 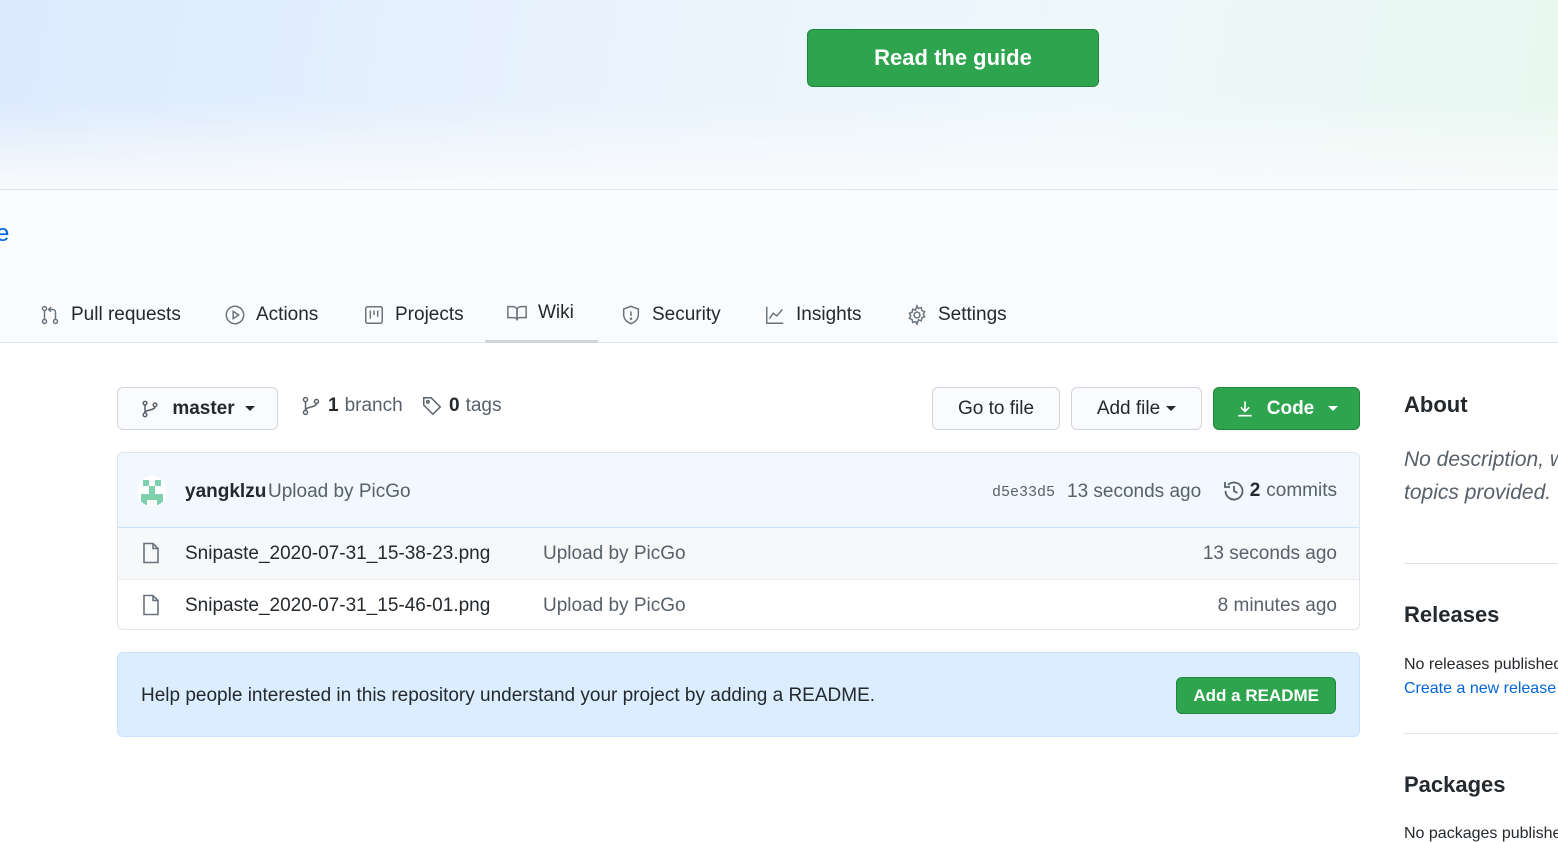 What do you see at coordinates (1277, 605) in the screenshot?
I see `file-commit-time: 8 minutes ago` at bounding box center [1277, 605].